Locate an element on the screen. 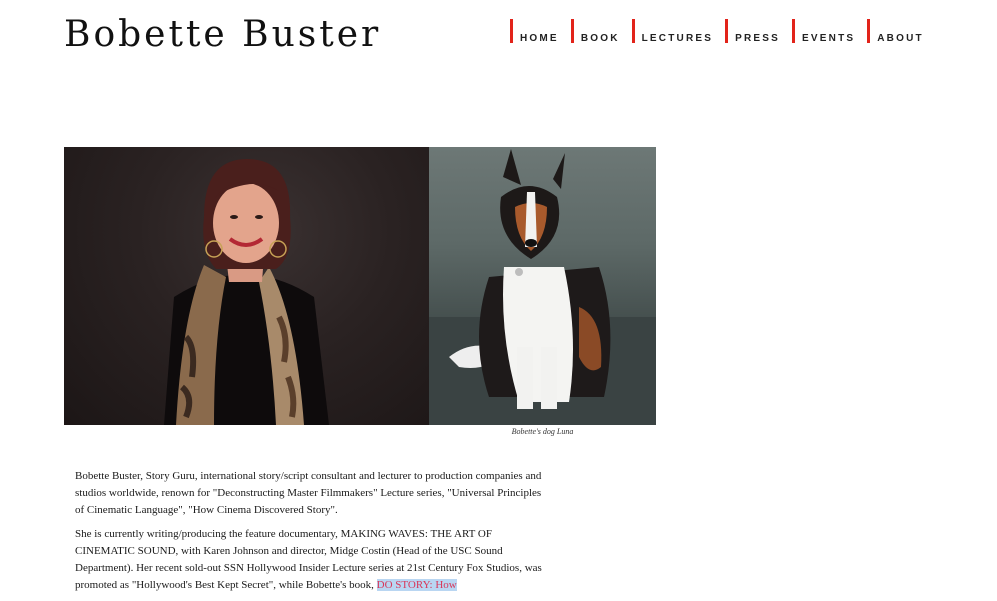  nav-book: BOOK is located at coordinates (599, 37).